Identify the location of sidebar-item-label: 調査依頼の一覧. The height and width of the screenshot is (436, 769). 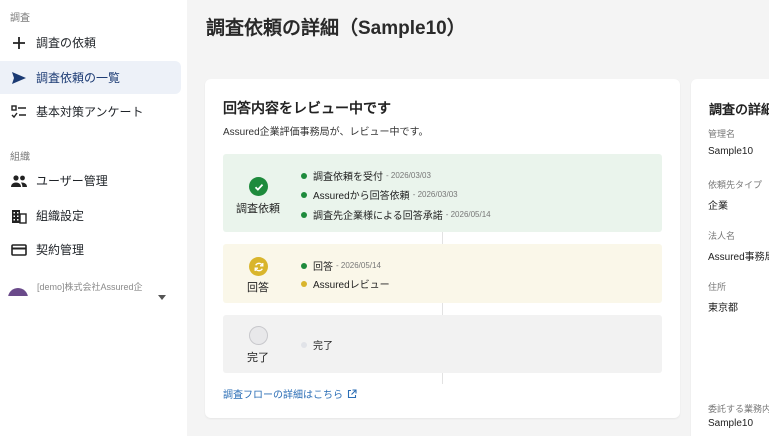
(78, 78).